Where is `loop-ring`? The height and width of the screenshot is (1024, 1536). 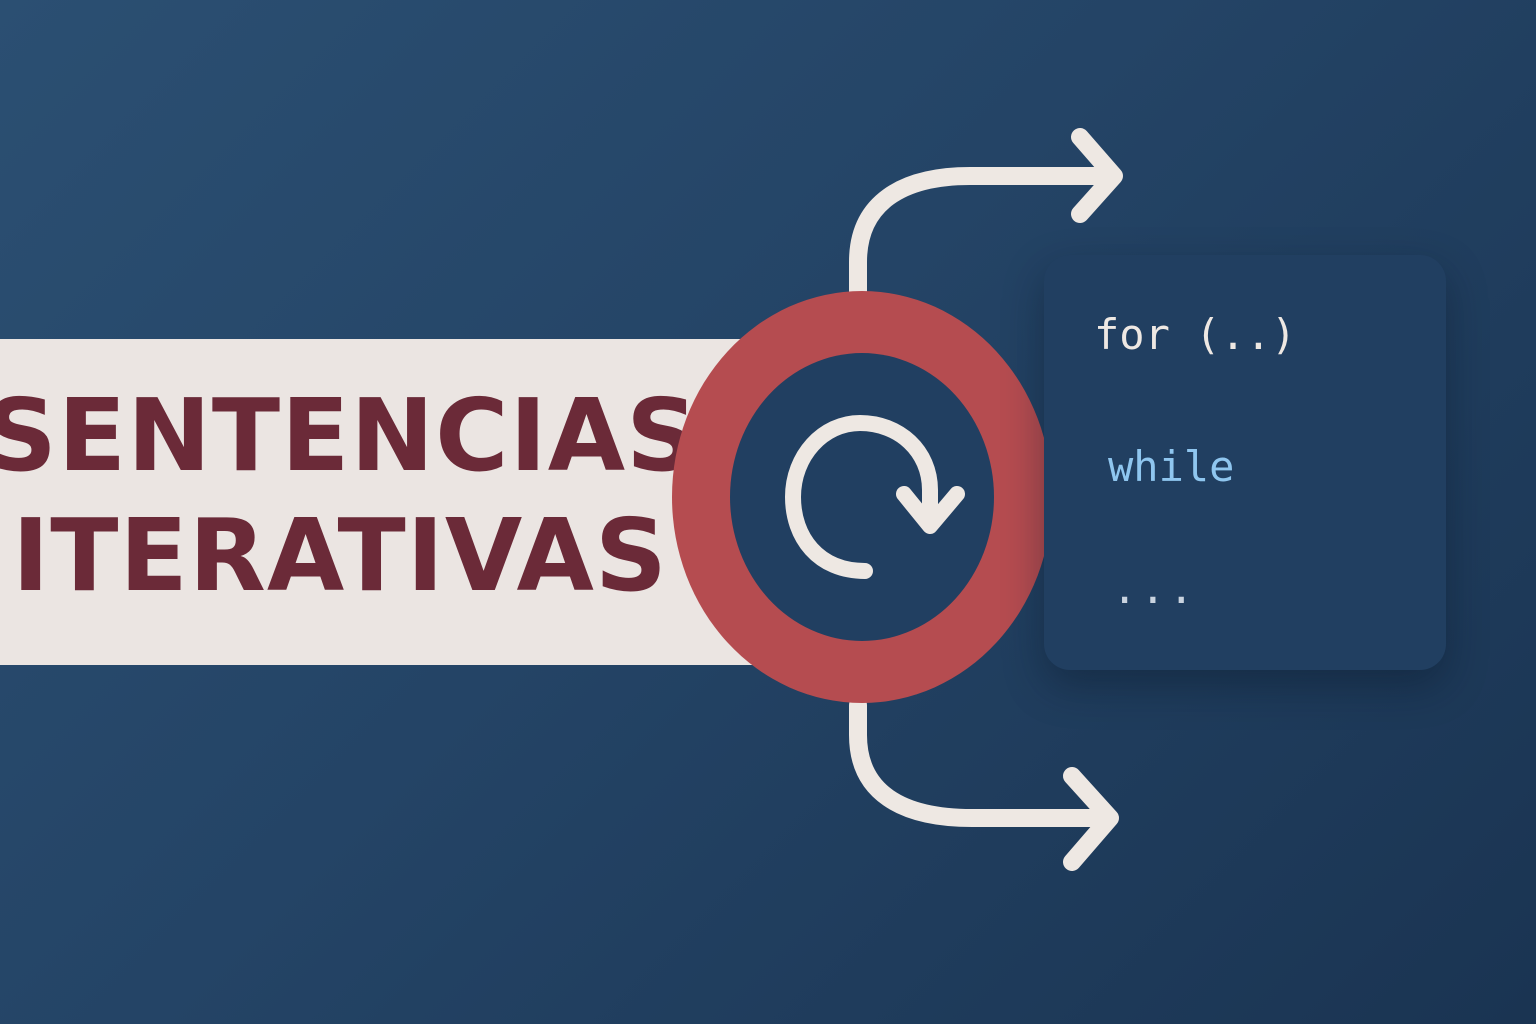 loop-ring is located at coordinates (862, 497).